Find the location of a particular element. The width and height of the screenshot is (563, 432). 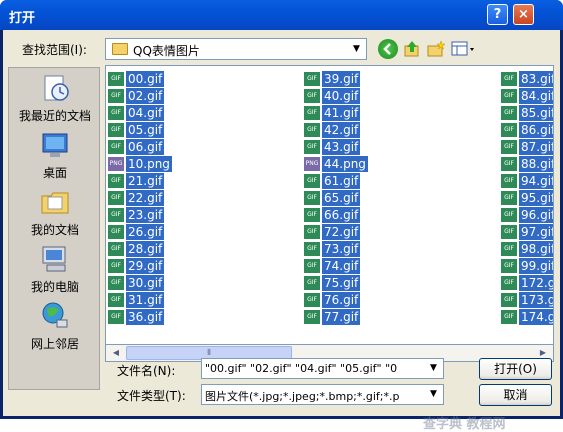

cancel-button: 取消 is located at coordinates (515, 395).